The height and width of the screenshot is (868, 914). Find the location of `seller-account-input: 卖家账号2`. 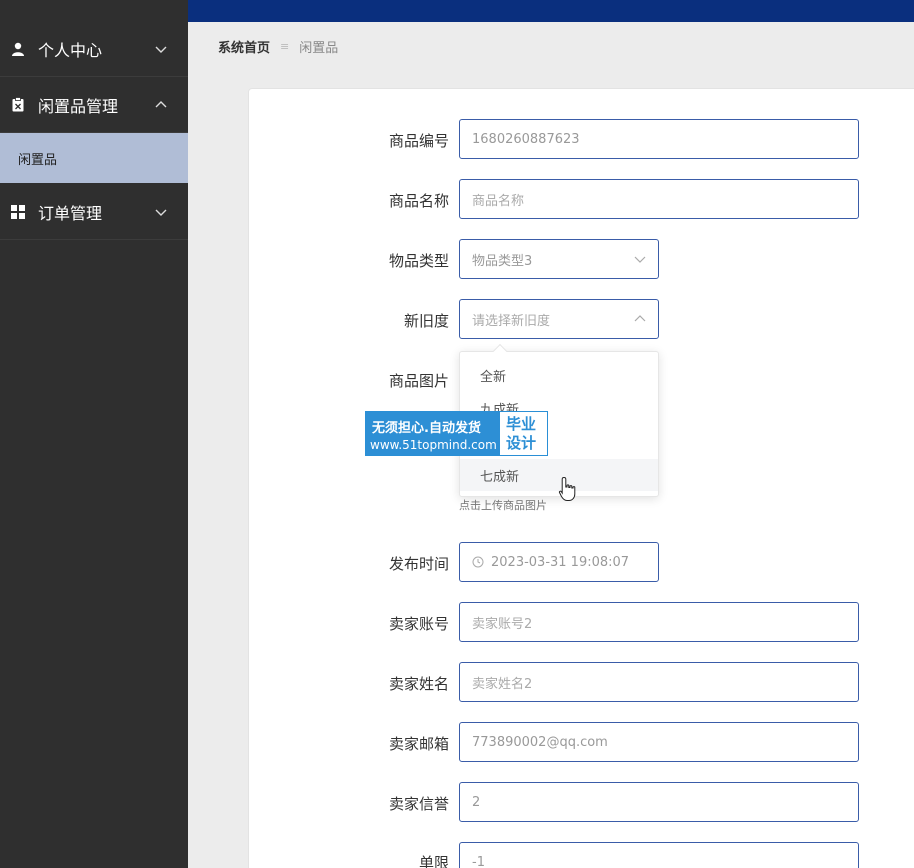

seller-account-input: 卖家账号2 is located at coordinates (659, 622).